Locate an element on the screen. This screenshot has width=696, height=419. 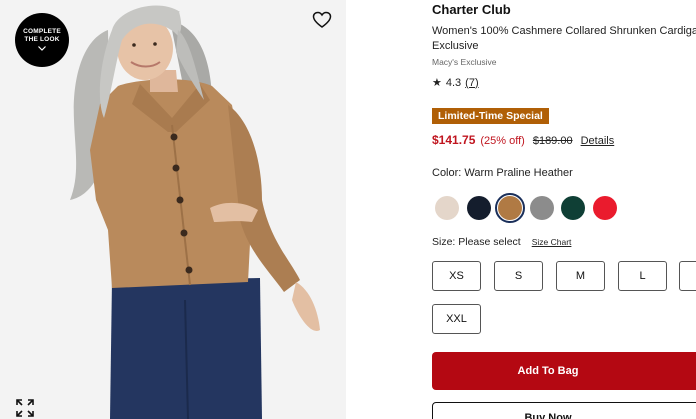
chevron-down-icon is located at coordinates (42, 49).